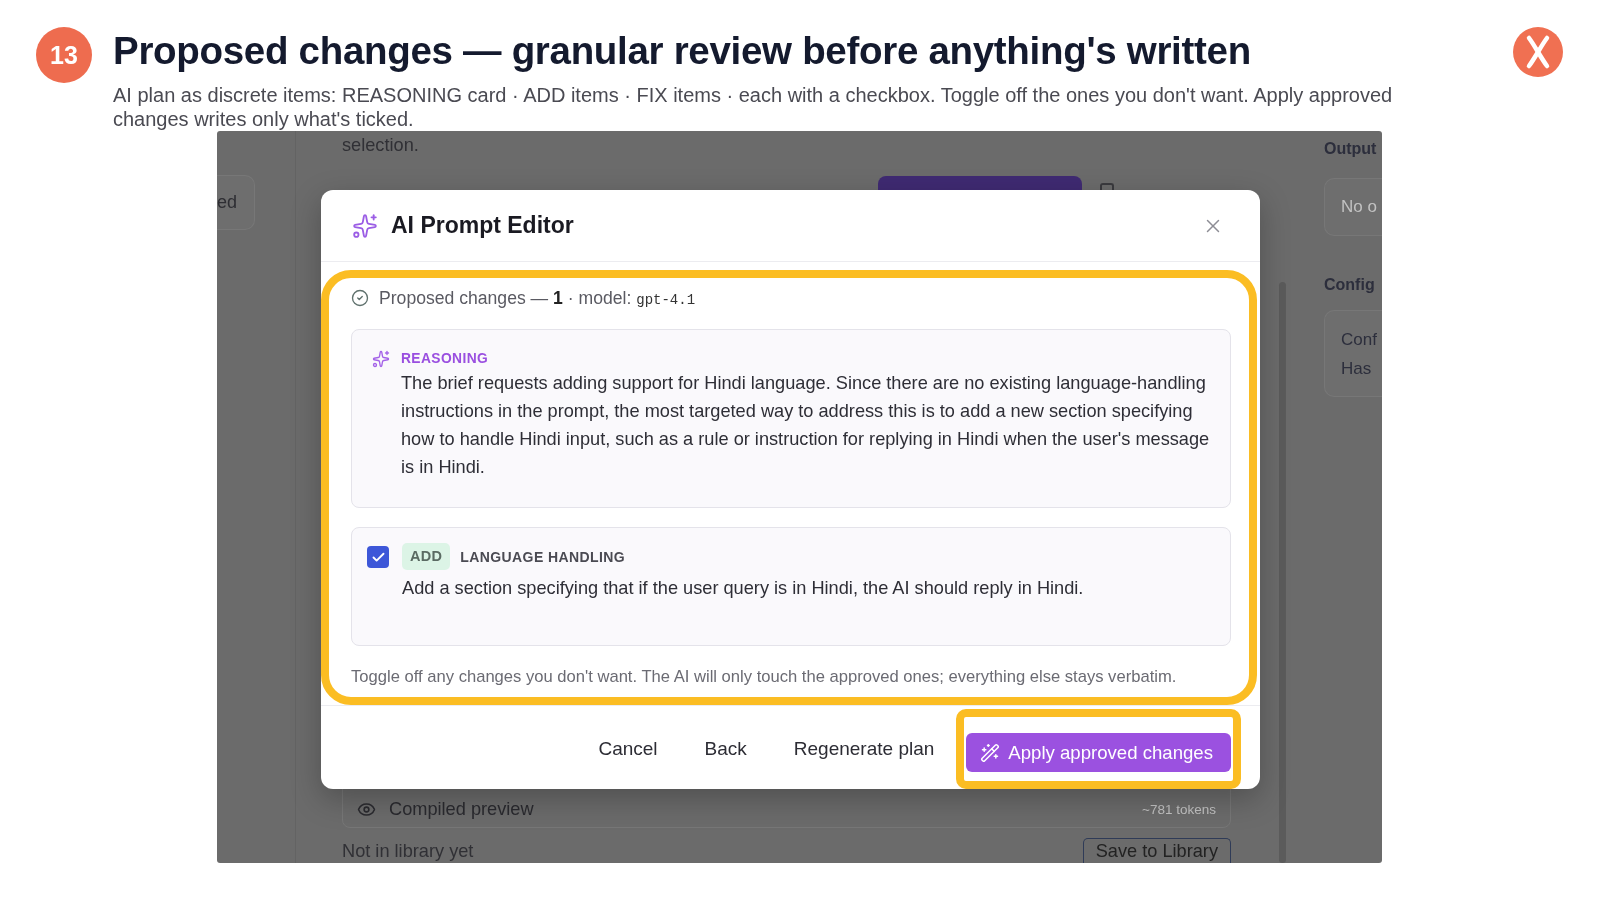 The image size is (1600, 900). I want to click on slide-title: Proposed changes — granular review before anything's written, so click(682, 51).